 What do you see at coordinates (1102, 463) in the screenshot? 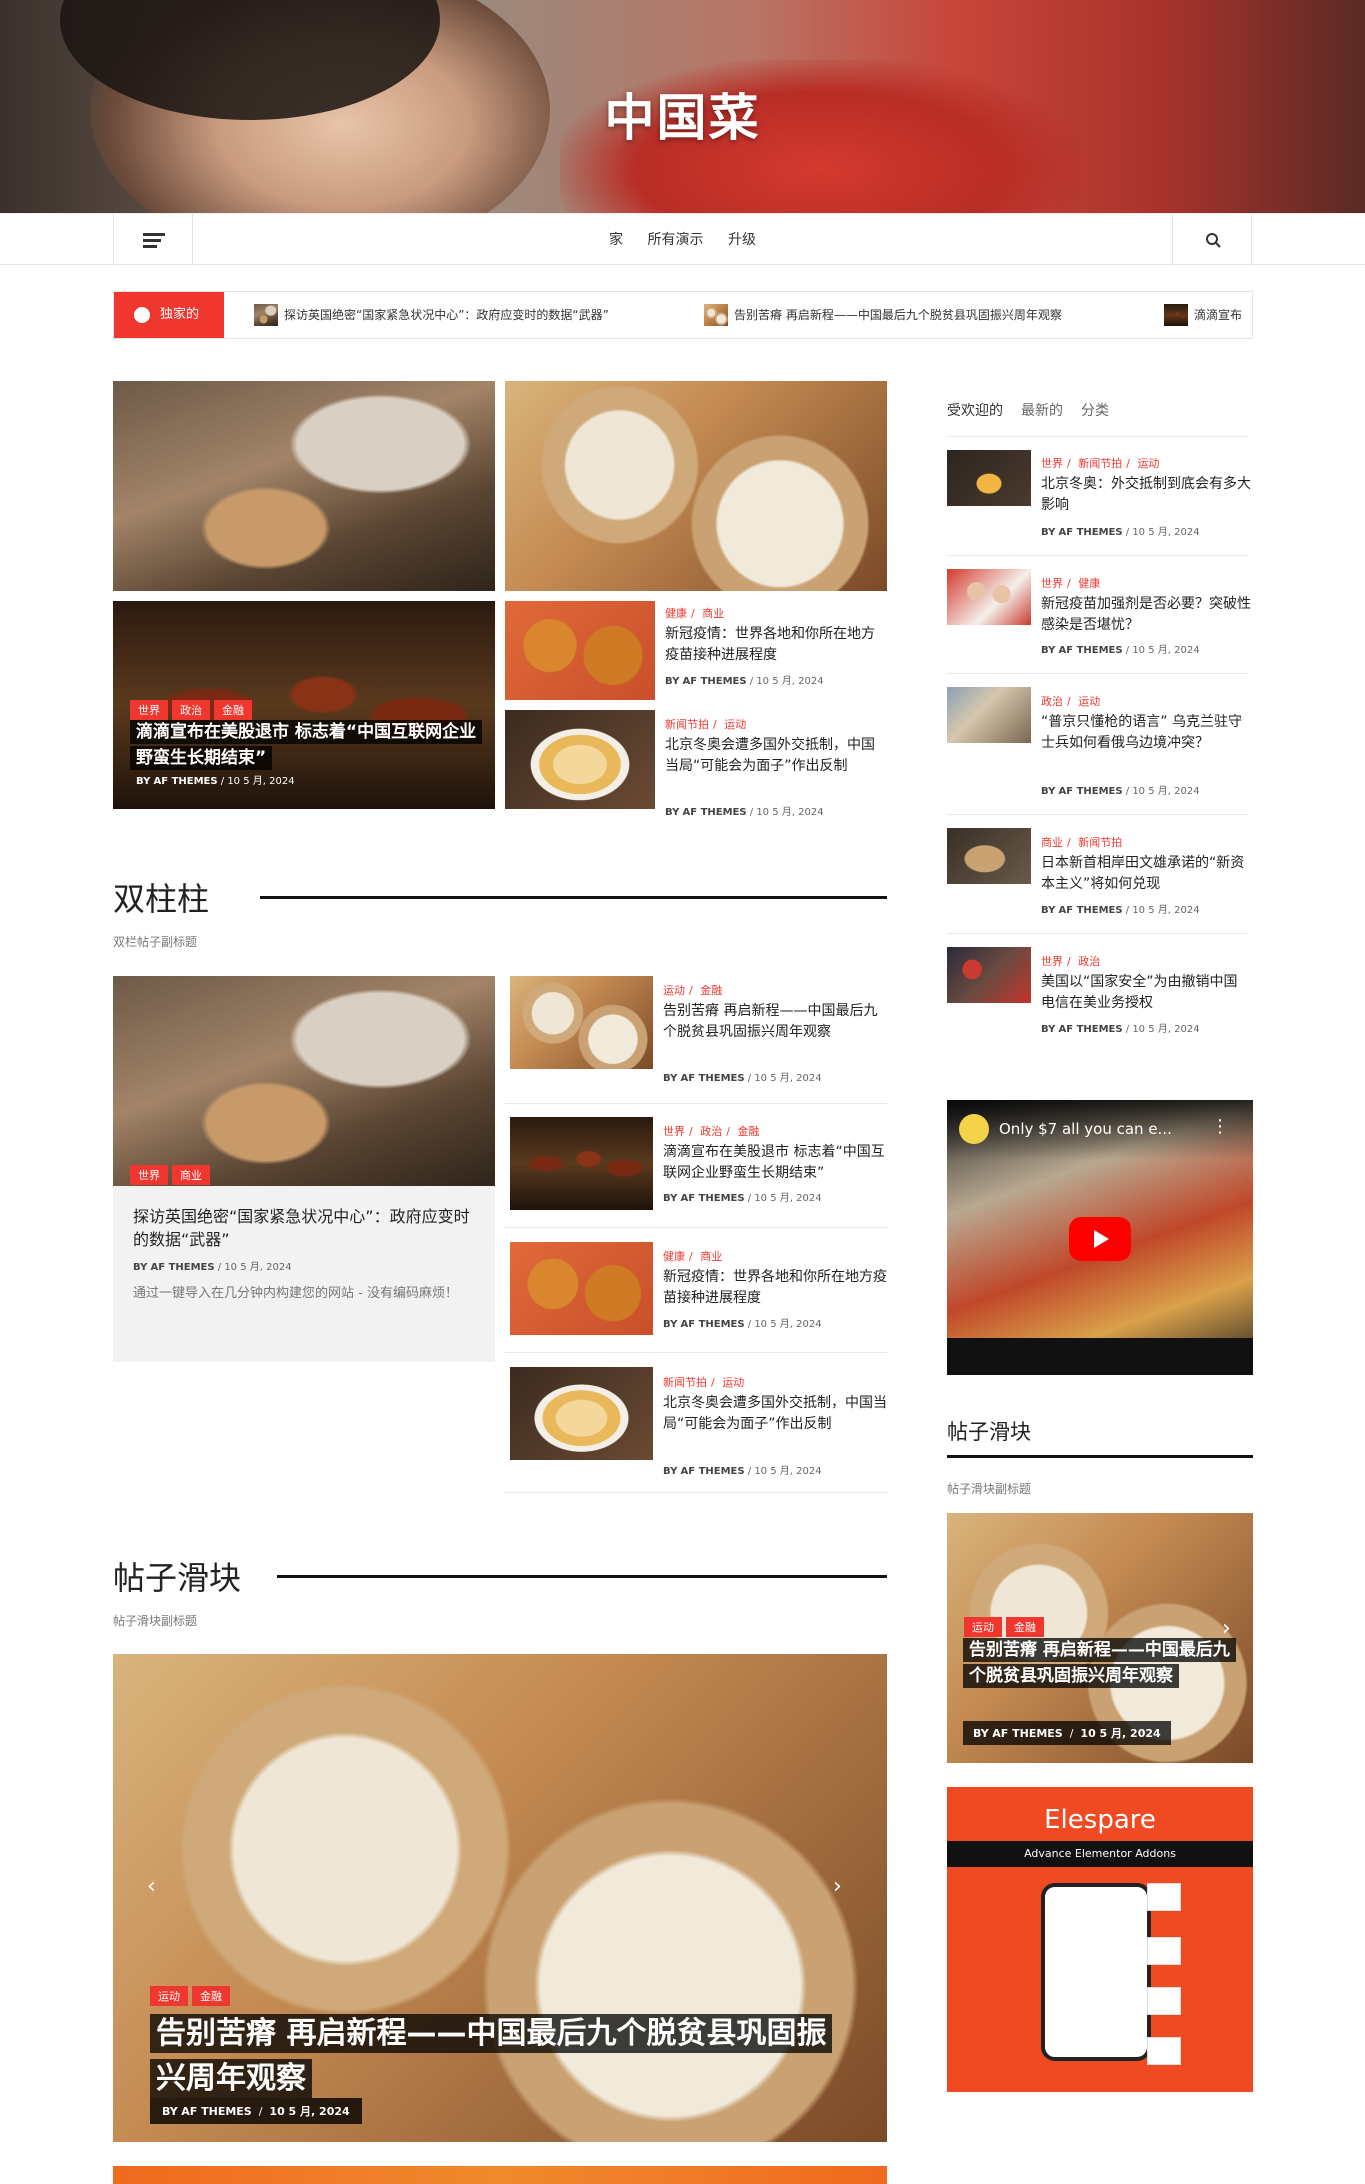
I see `category-tags: 世界 / 新闻节拍 / 运动` at bounding box center [1102, 463].